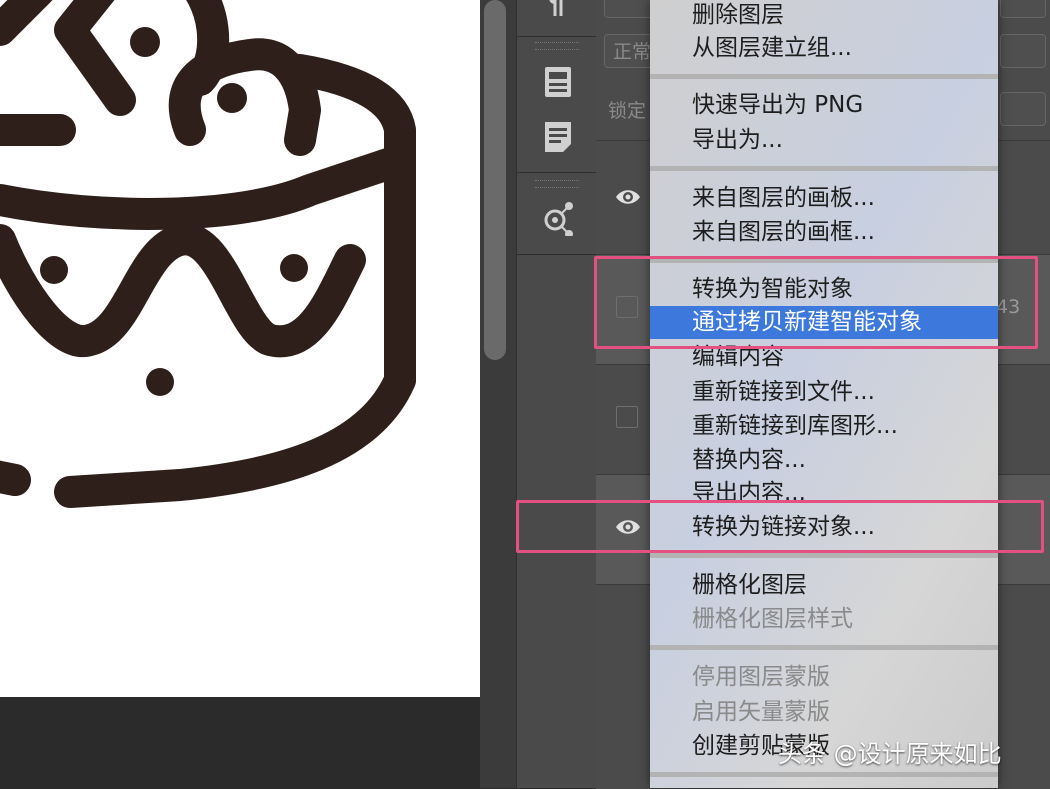 This screenshot has height=789, width=1050. I want to click on layer-visibility-checkbox, so click(627, 417).